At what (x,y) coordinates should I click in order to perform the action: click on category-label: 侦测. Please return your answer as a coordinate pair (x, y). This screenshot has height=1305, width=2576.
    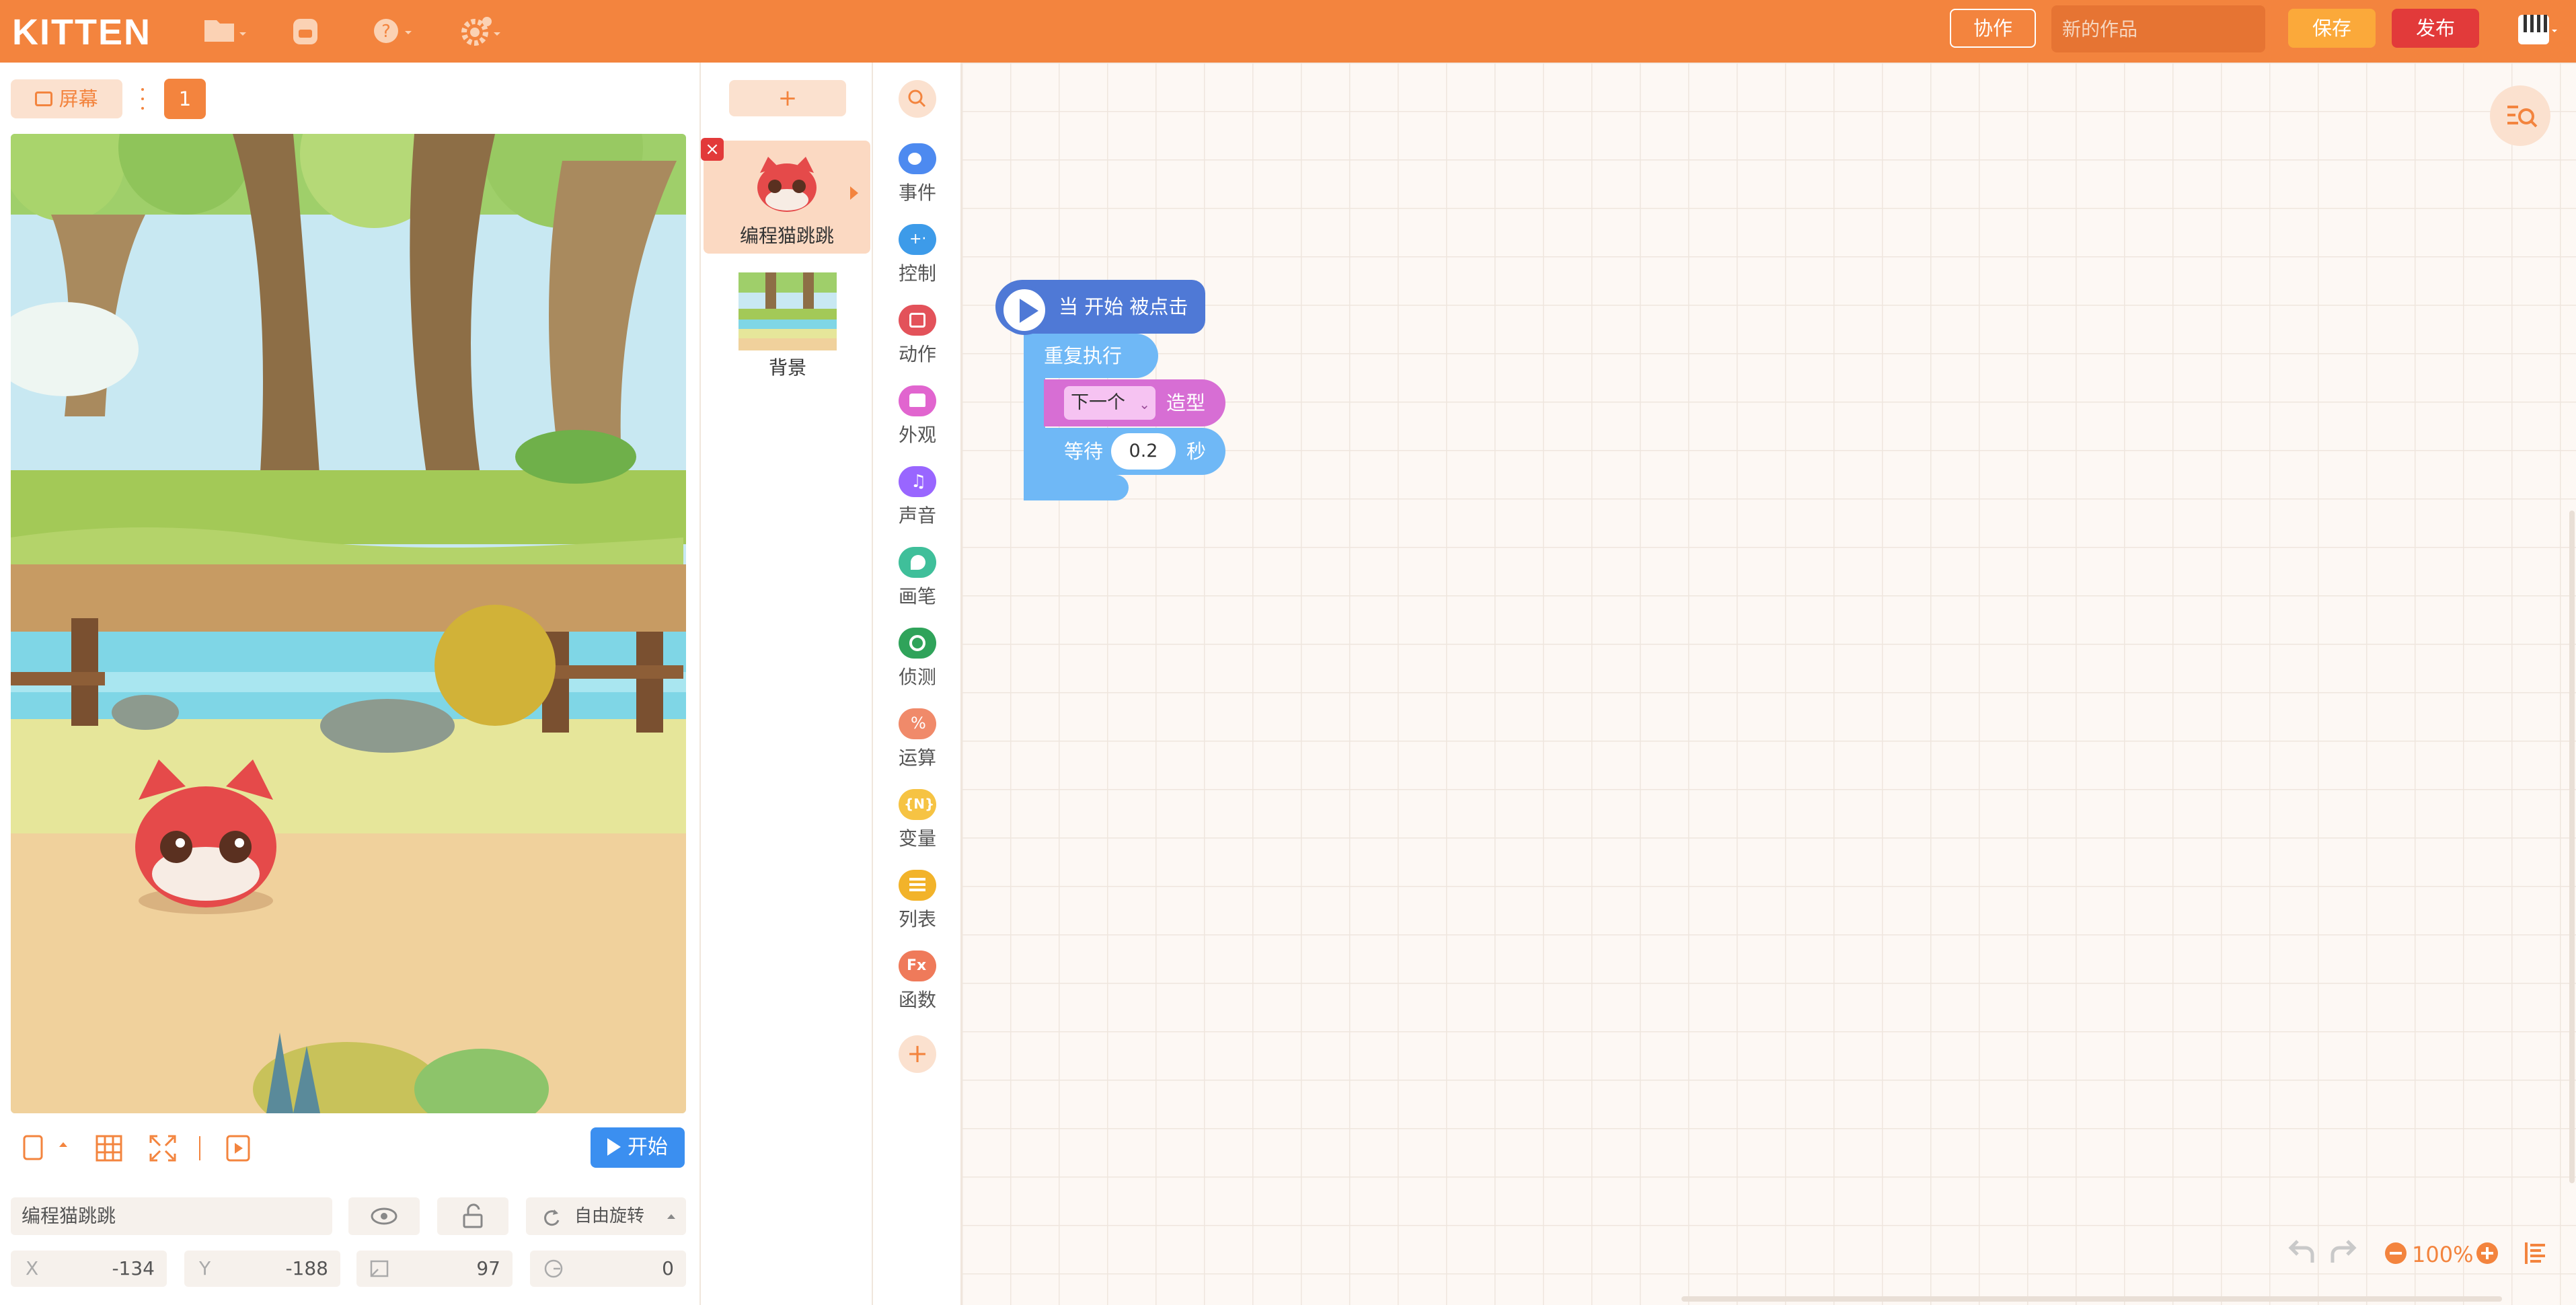
    Looking at the image, I should click on (917, 677).